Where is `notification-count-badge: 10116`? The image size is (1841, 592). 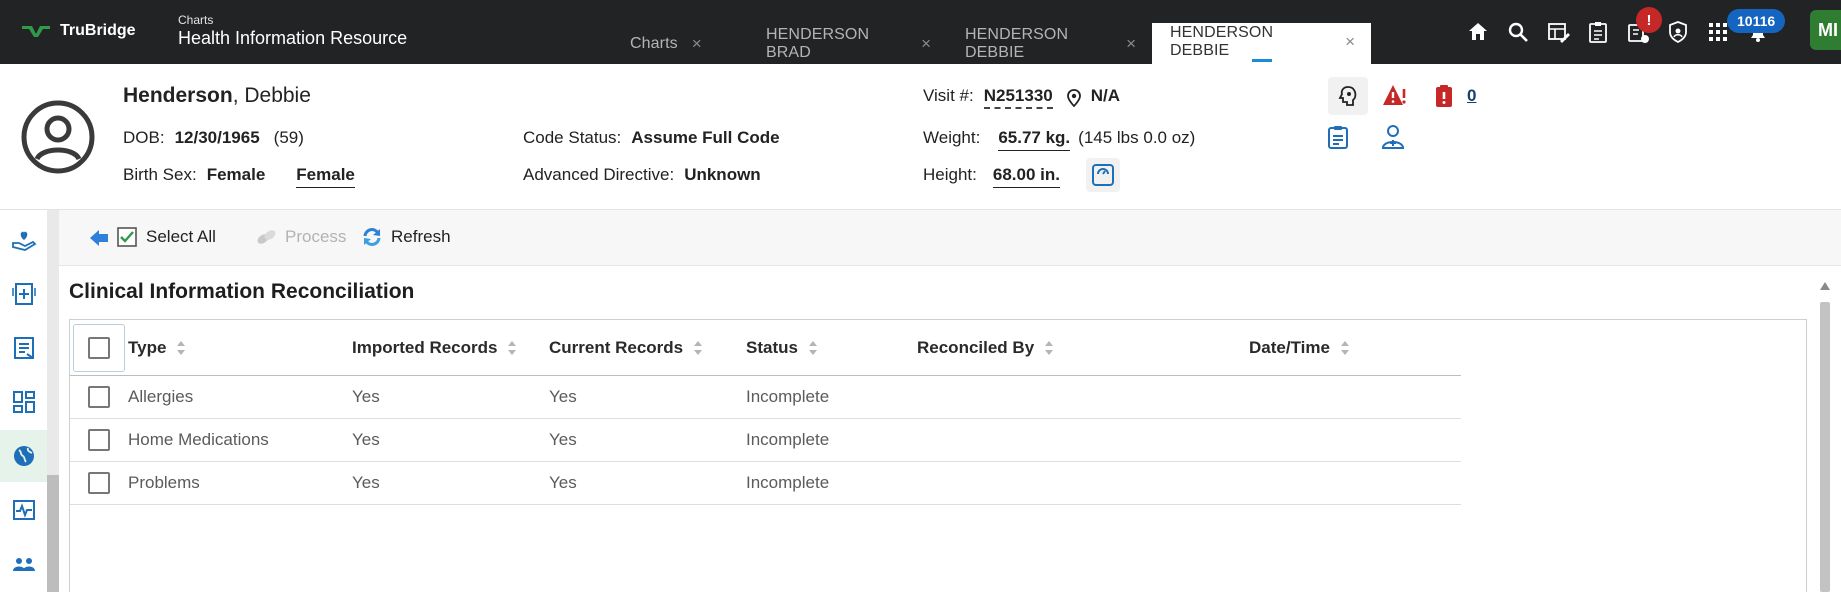 notification-count-badge: 10116 is located at coordinates (1756, 21).